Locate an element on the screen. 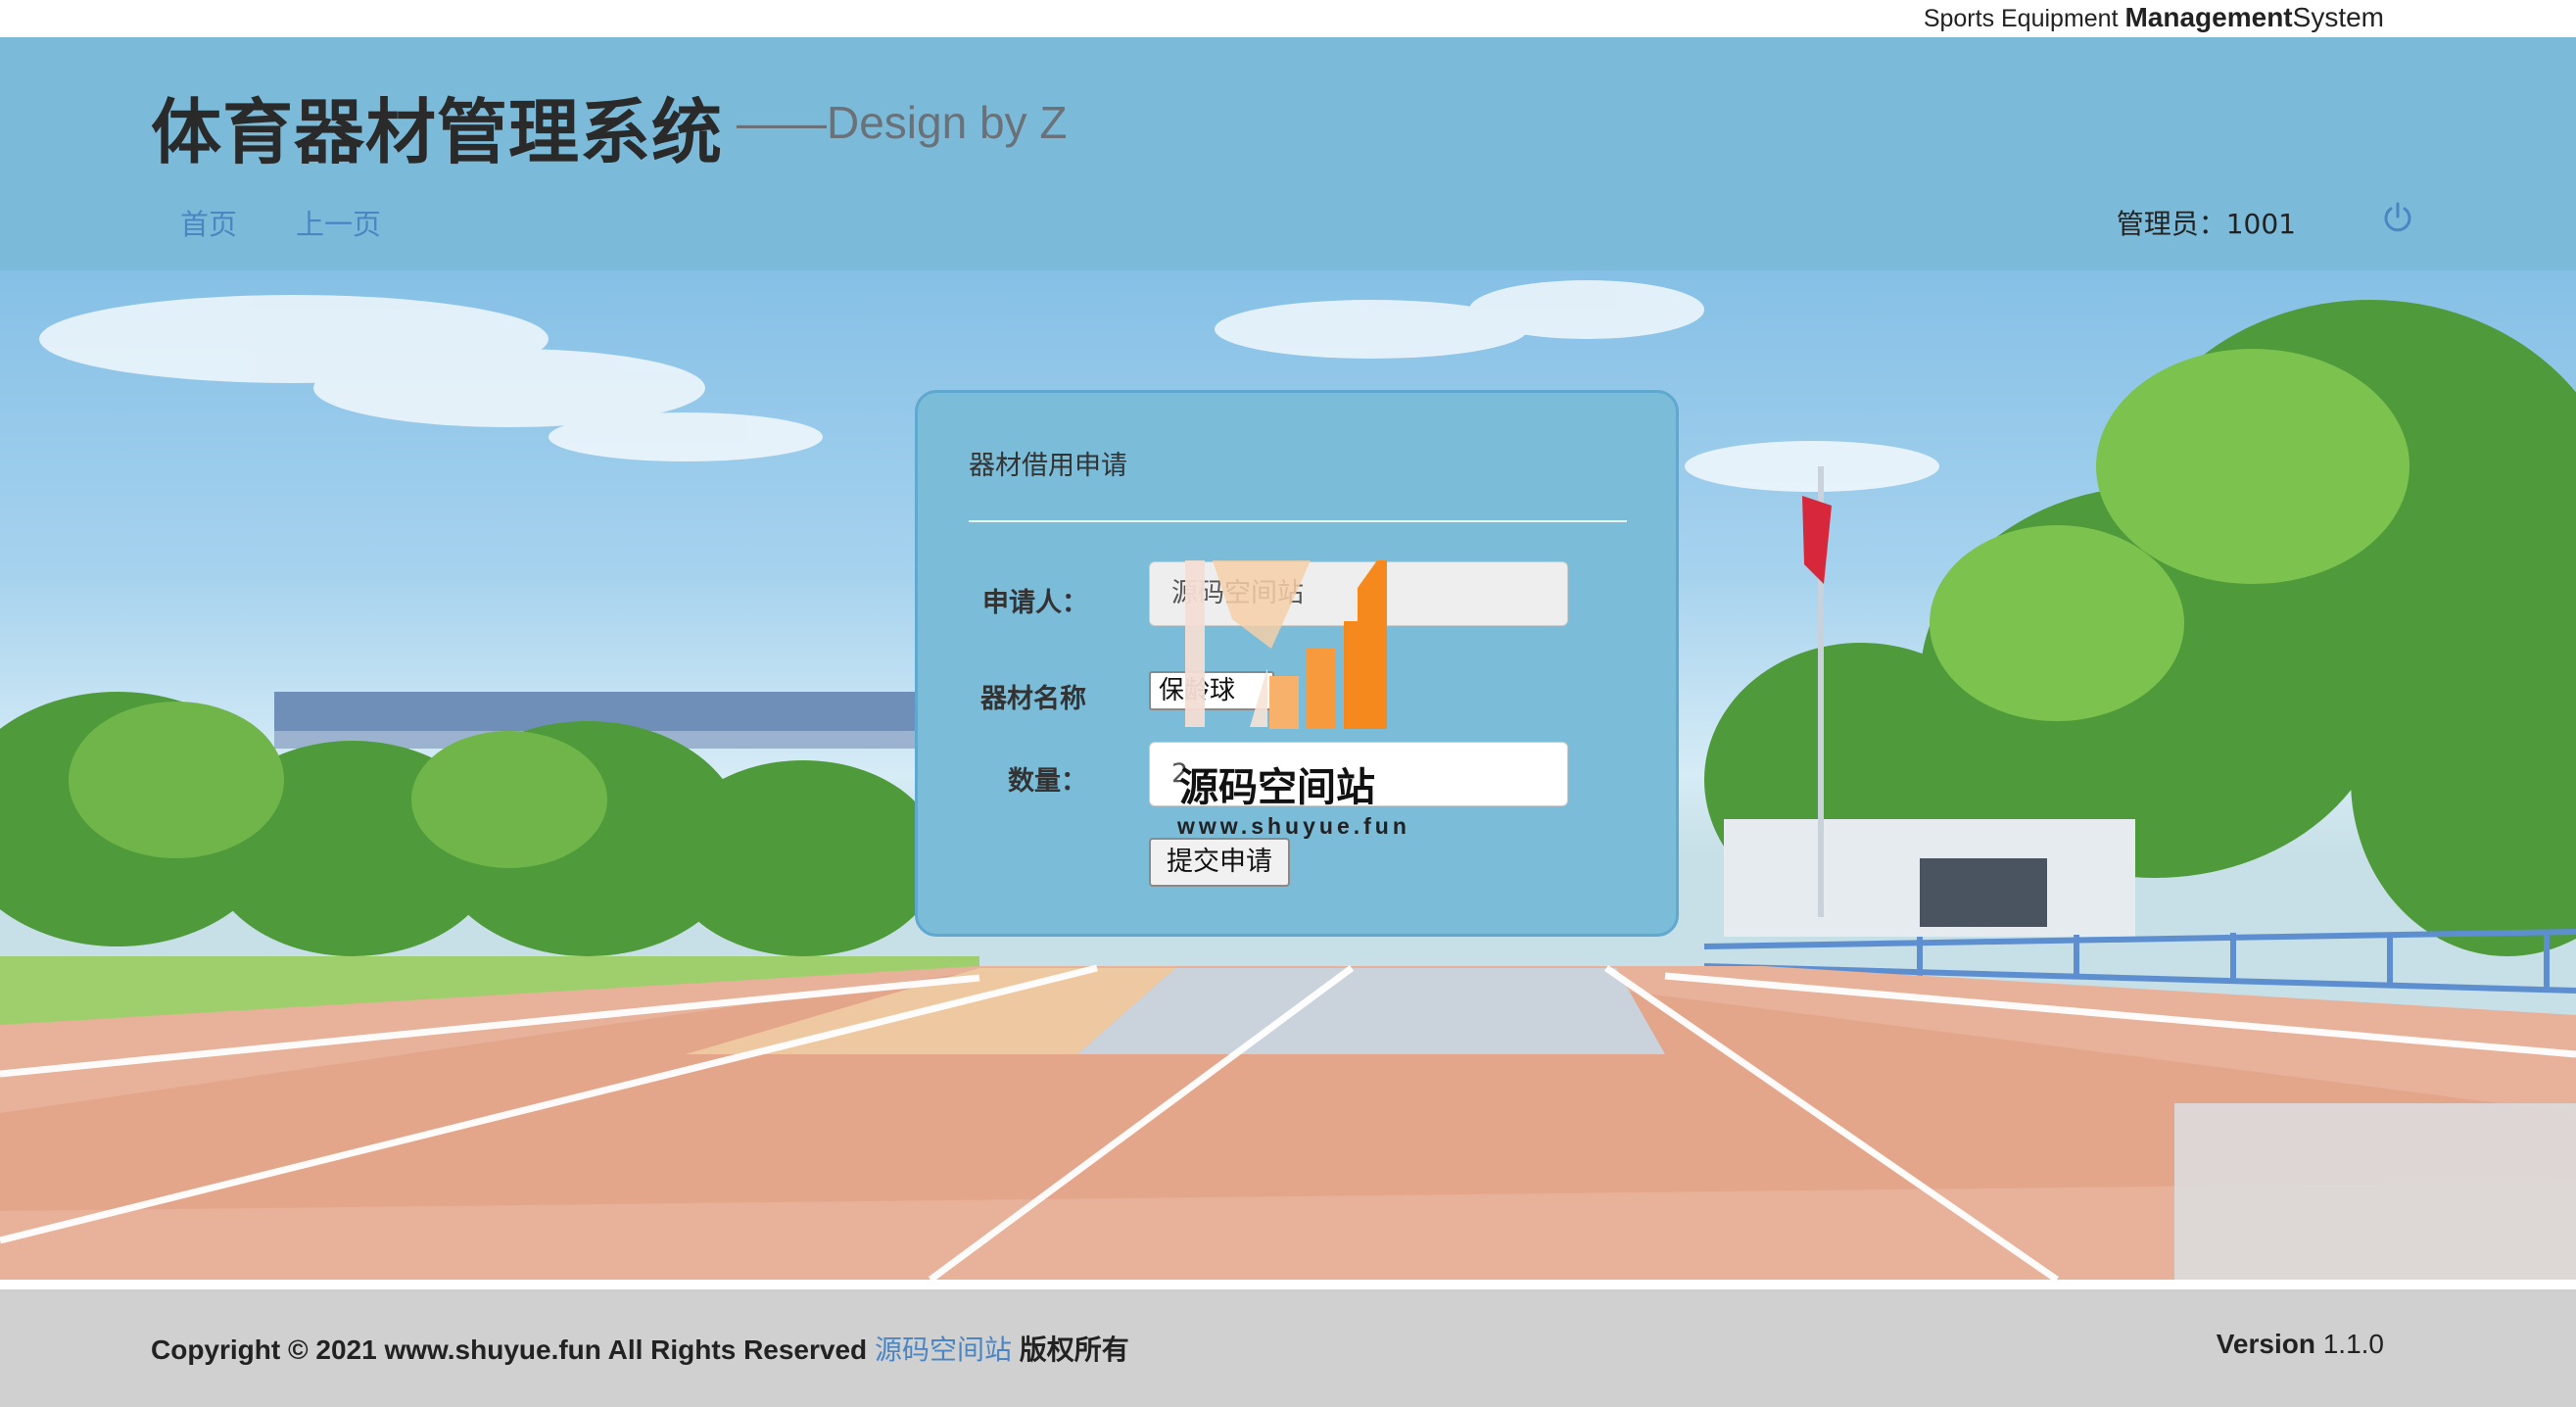  system-brand: Sports Equipment ManagementSystem is located at coordinates (2154, 17).